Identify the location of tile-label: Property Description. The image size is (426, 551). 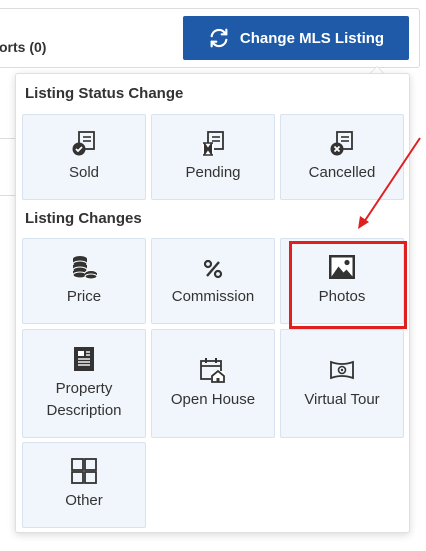
(84, 399).